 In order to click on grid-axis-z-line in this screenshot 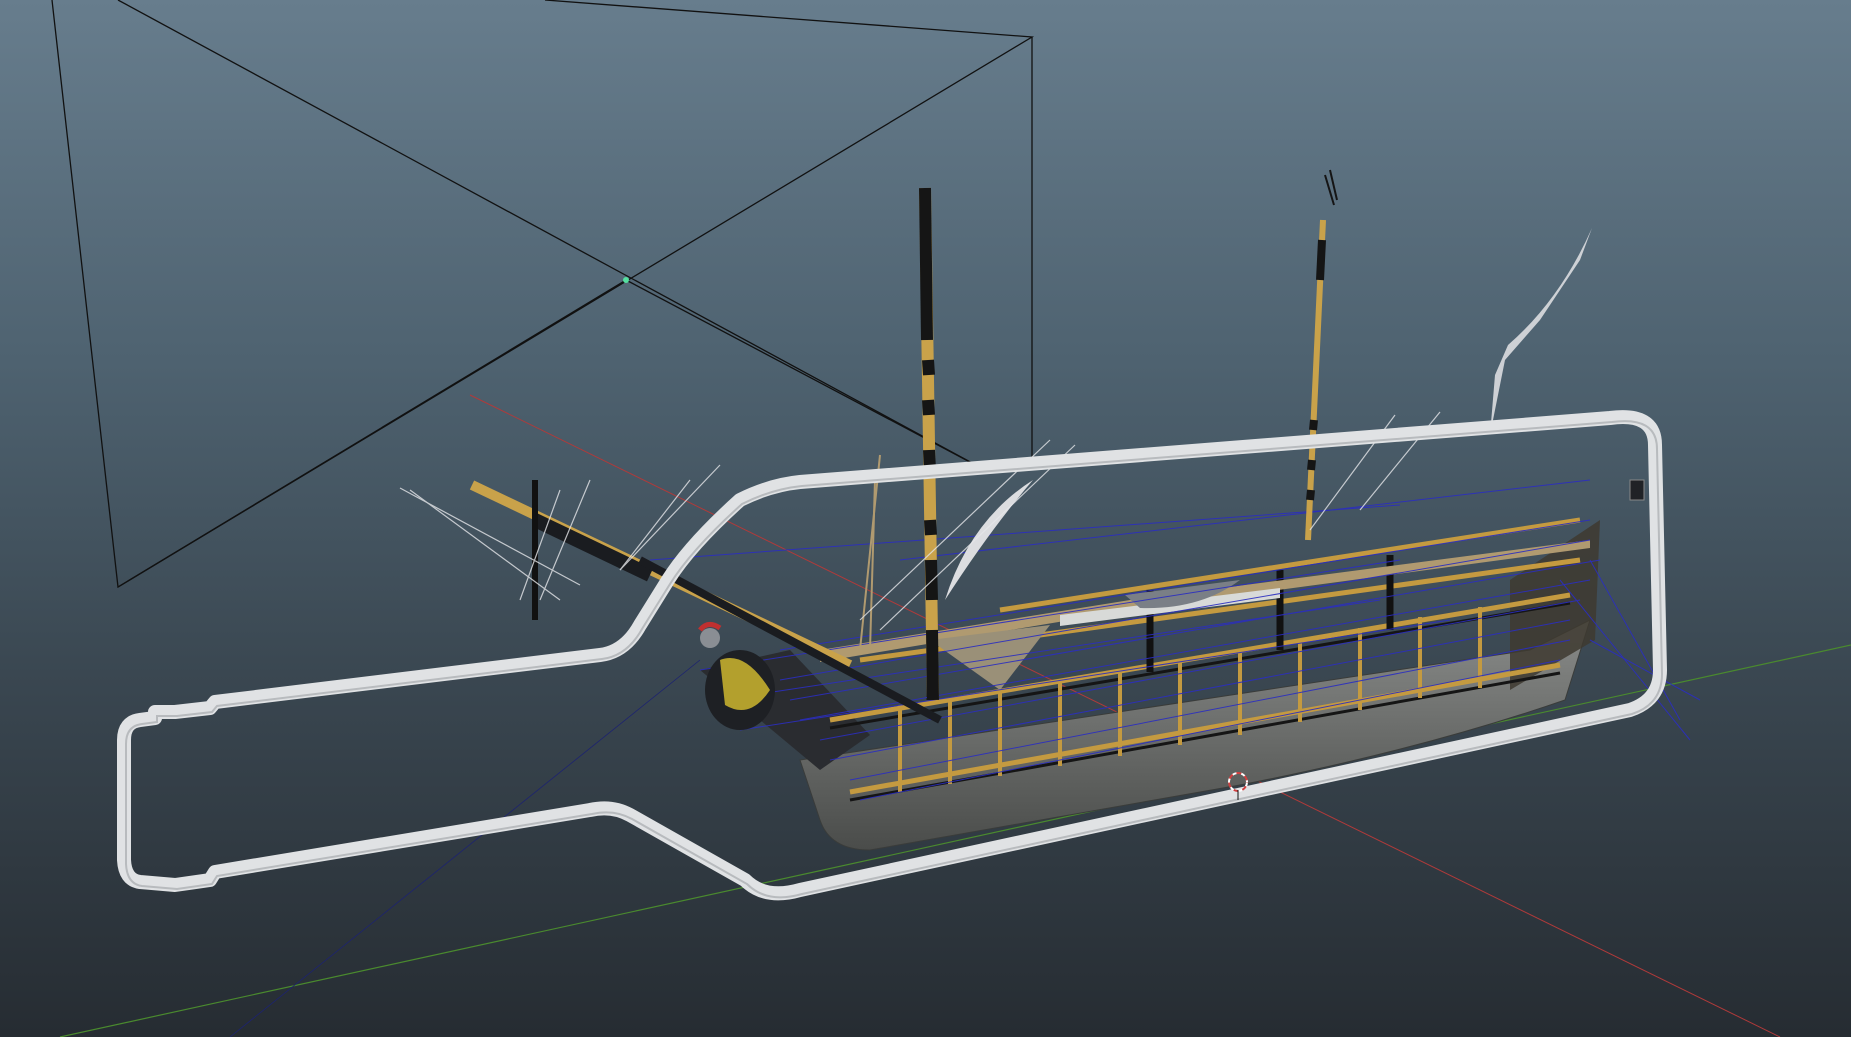, I will do `click(465, 848)`.